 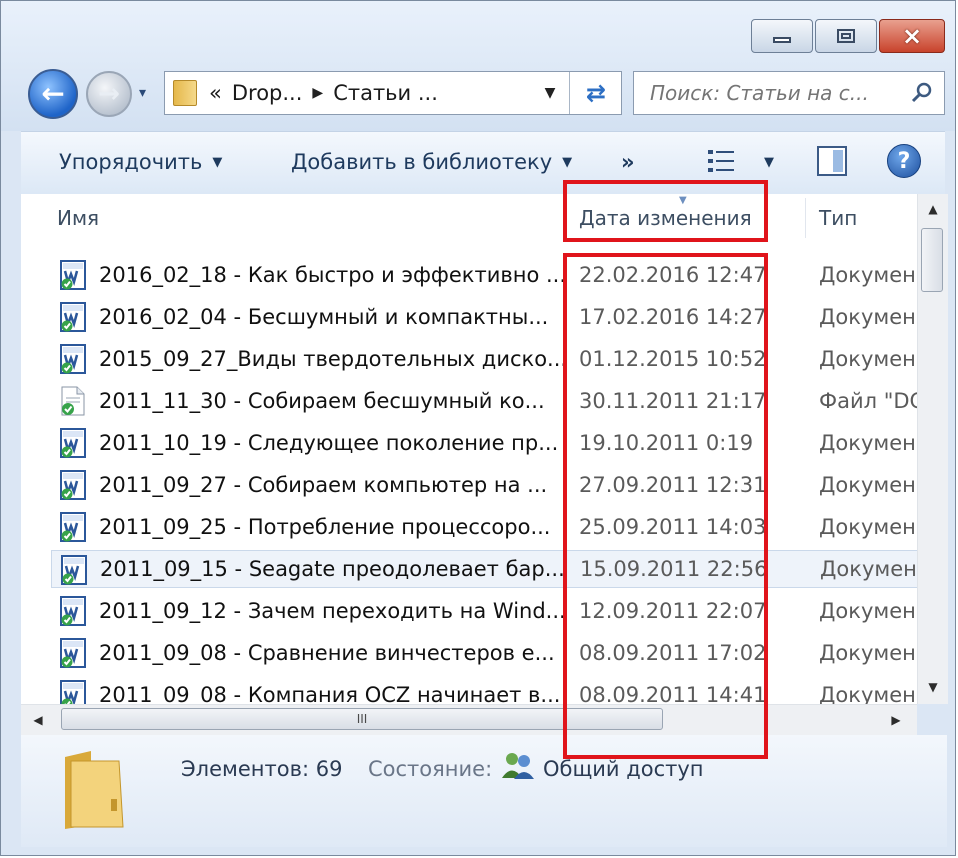 I want to click on organize-label: Упорядочить, so click(x=131, y=162).